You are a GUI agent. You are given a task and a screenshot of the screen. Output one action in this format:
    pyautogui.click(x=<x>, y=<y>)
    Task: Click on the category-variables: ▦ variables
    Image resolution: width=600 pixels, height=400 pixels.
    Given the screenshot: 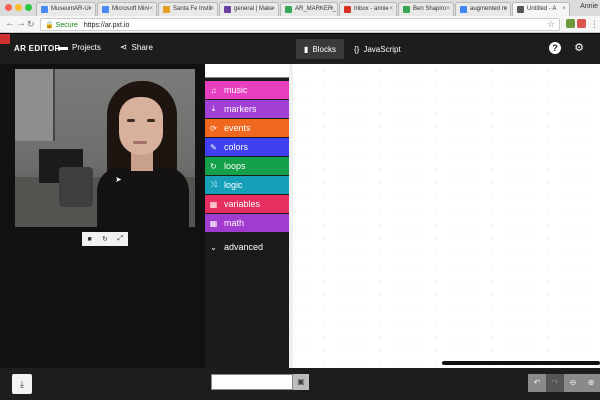 What is the action you would take?
    pyautogui.click(x=247, y=204)
    